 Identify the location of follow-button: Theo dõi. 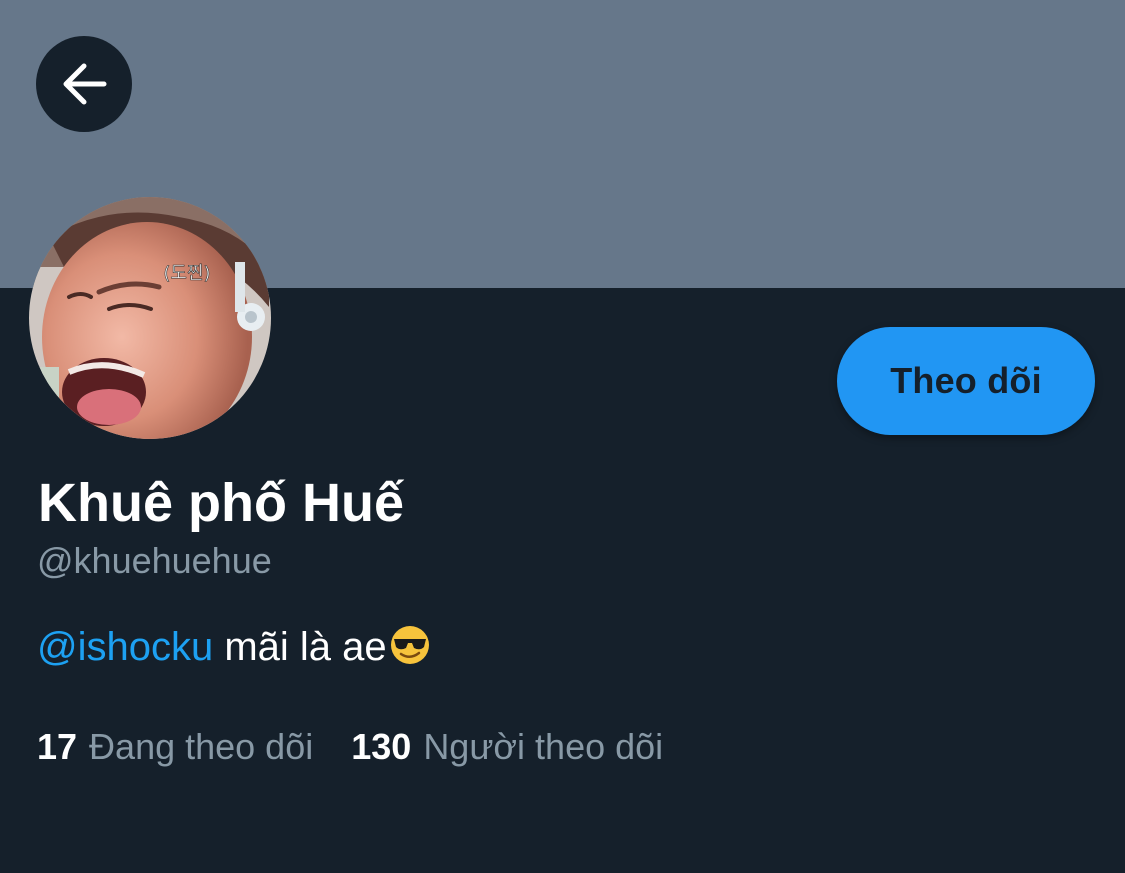
(966, 381).